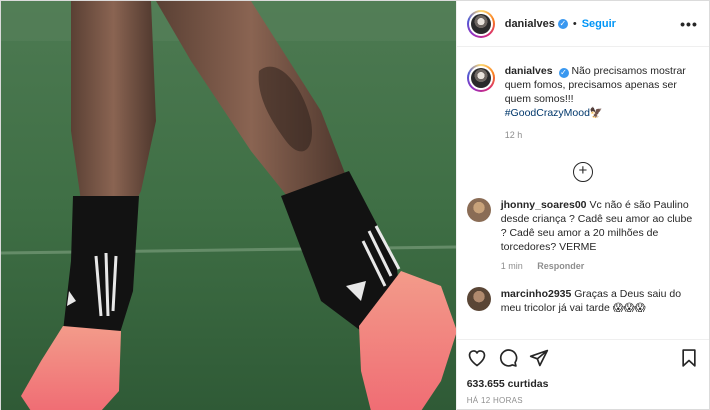 The width and height of the screenshot is (710, 410). Describe the element at coordinates (582, 374) in the screenshot. I see `post-footer: 633.655 curtidas HÁ 12 HORAS` at that location.